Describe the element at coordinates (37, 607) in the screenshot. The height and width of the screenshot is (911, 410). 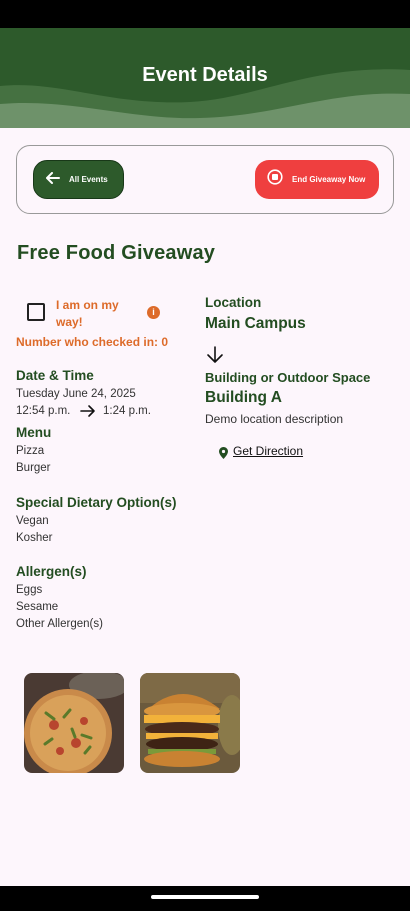
I see `allergen-item: Sesame` at that location.